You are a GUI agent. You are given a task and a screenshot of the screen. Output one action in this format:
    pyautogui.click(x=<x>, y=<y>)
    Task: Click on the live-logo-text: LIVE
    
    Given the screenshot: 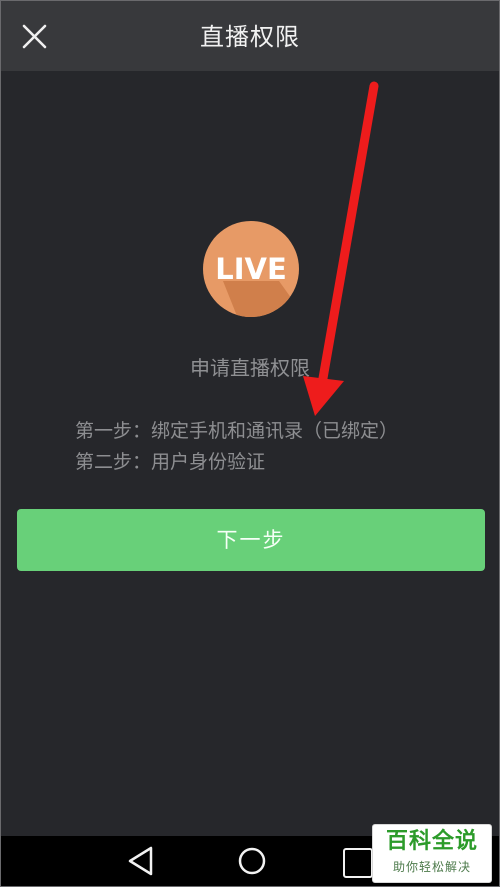 What is the action you would take?
    pyautogui.click(x=251, y=269)
    